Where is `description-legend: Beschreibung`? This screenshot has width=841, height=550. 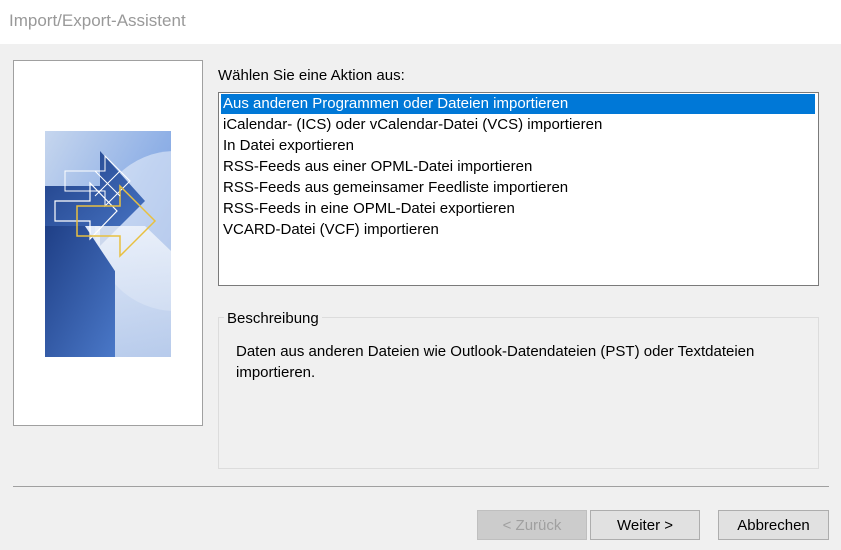
description-legend: Beschreibung is located at coordinates (273, 319).